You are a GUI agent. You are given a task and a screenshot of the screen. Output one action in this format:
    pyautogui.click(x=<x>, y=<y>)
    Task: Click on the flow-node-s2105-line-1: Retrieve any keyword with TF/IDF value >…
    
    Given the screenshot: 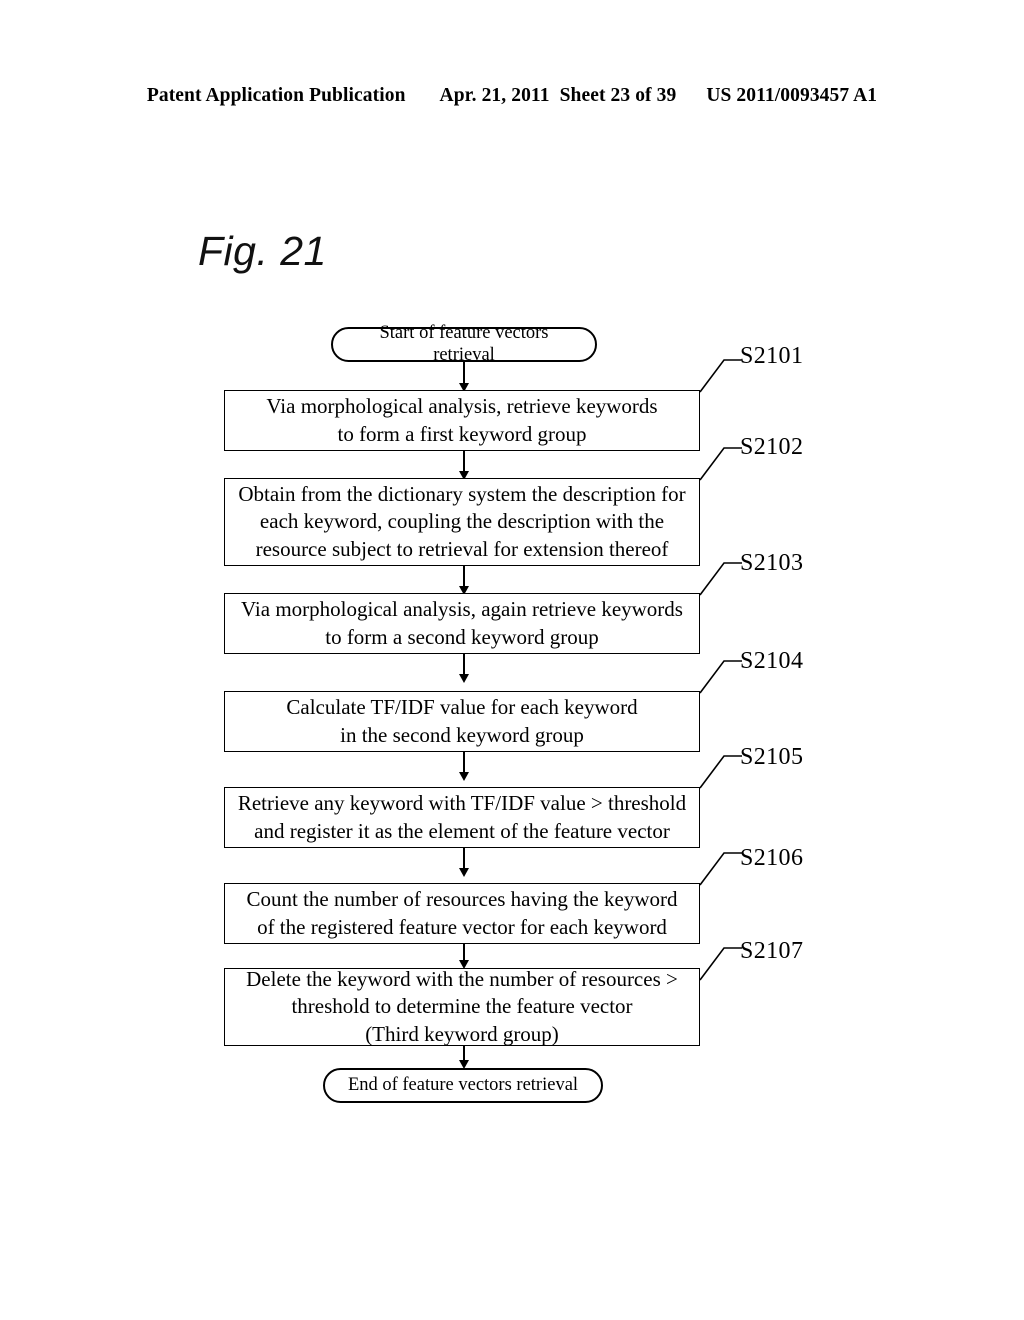 What is the action you would take?
    pyautogui.click(x=462, y=803)
    